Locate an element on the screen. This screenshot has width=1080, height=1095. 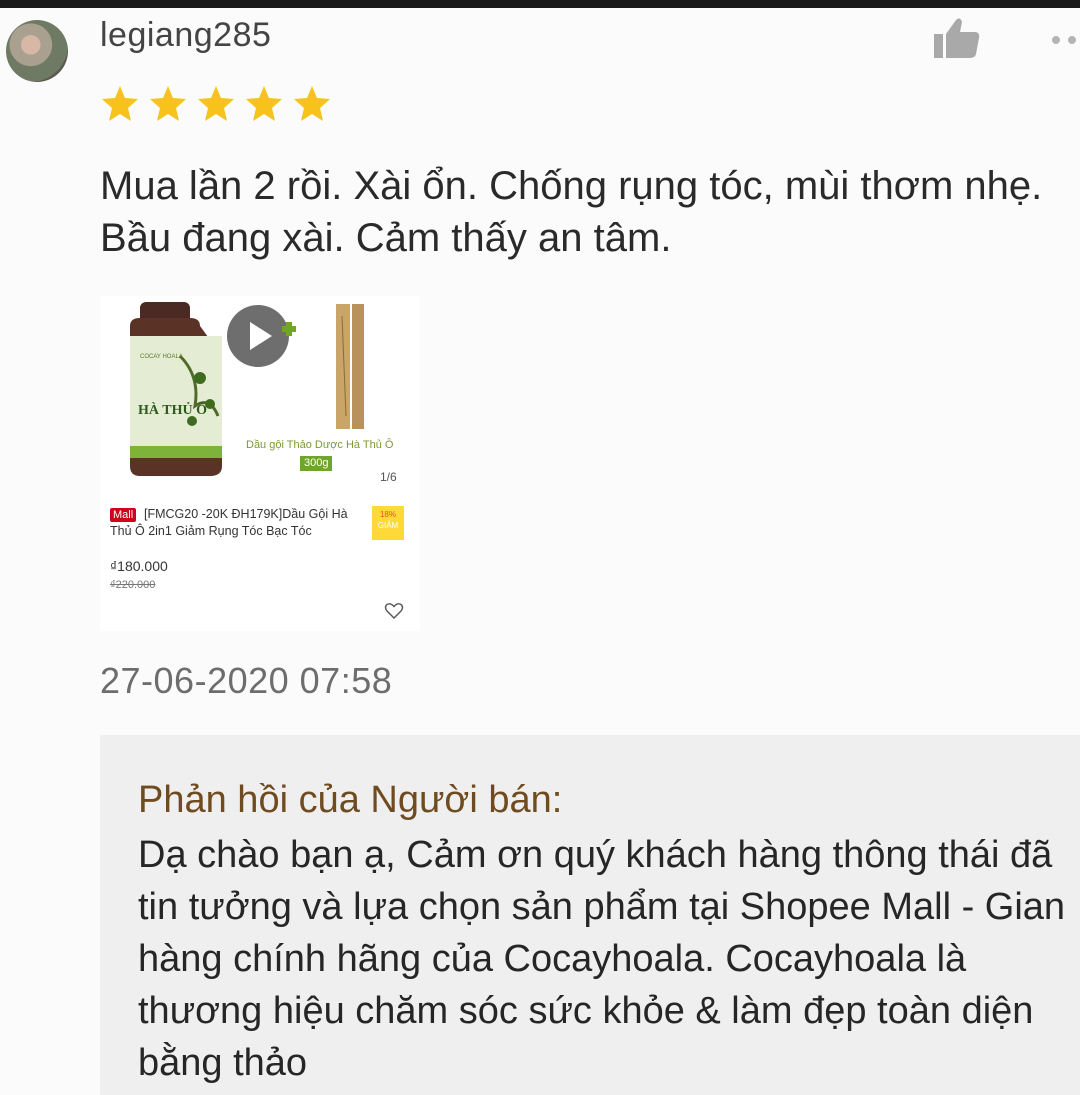
product-old-price: ₫220.000 is located at coordinates (133, 585).